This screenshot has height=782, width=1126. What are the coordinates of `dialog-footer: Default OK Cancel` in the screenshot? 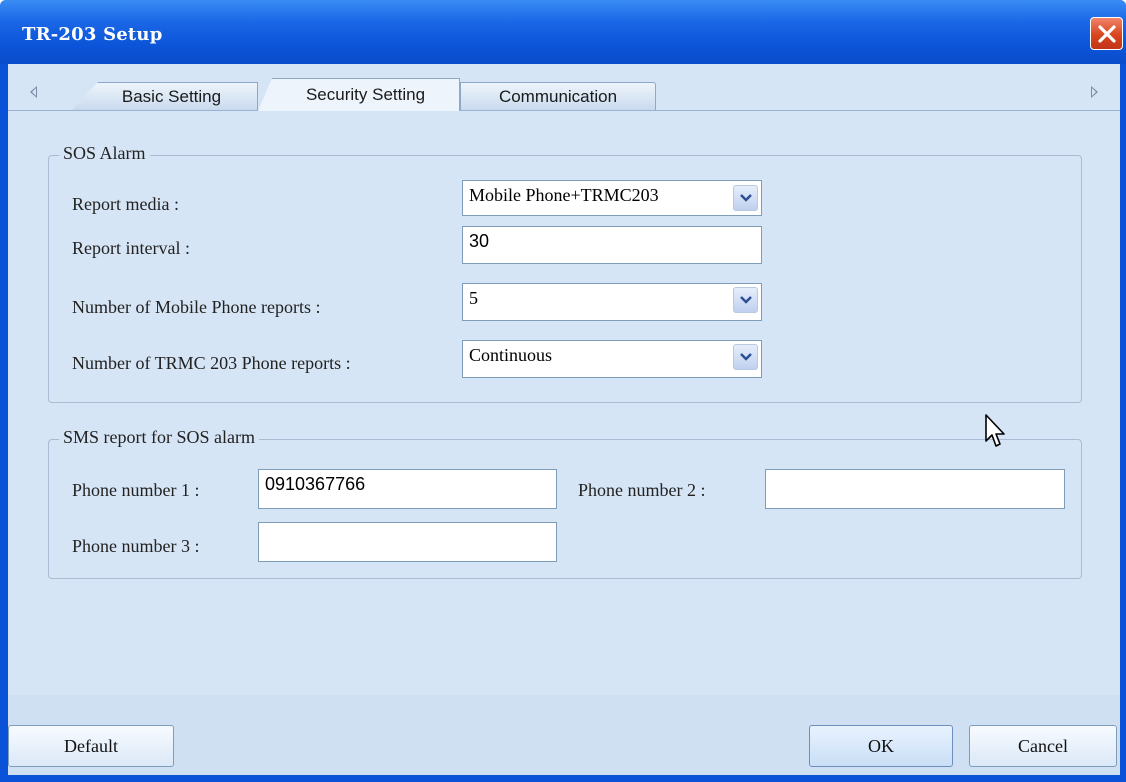 It's located at (564, 735).